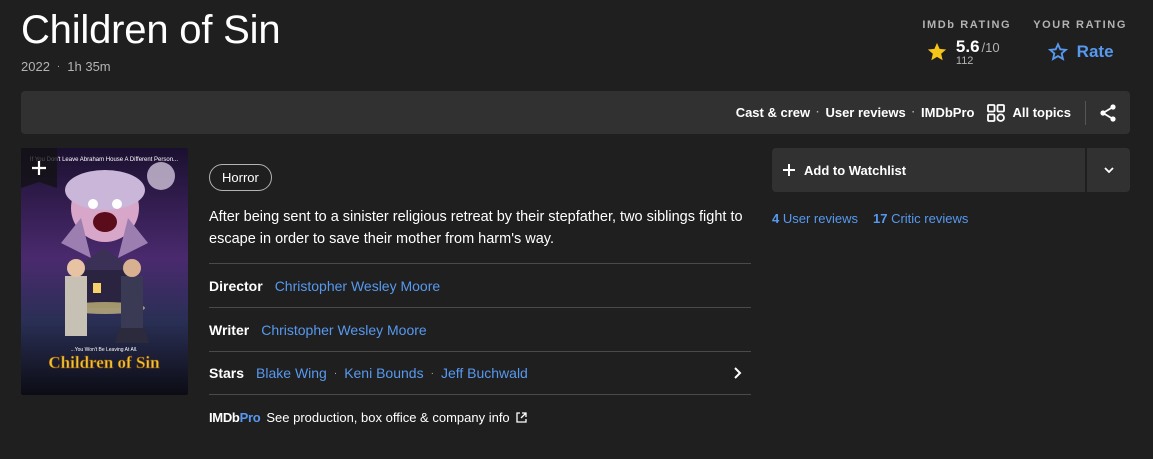  I want to click on user-reviews-label: User reviews, so click(820, 218).